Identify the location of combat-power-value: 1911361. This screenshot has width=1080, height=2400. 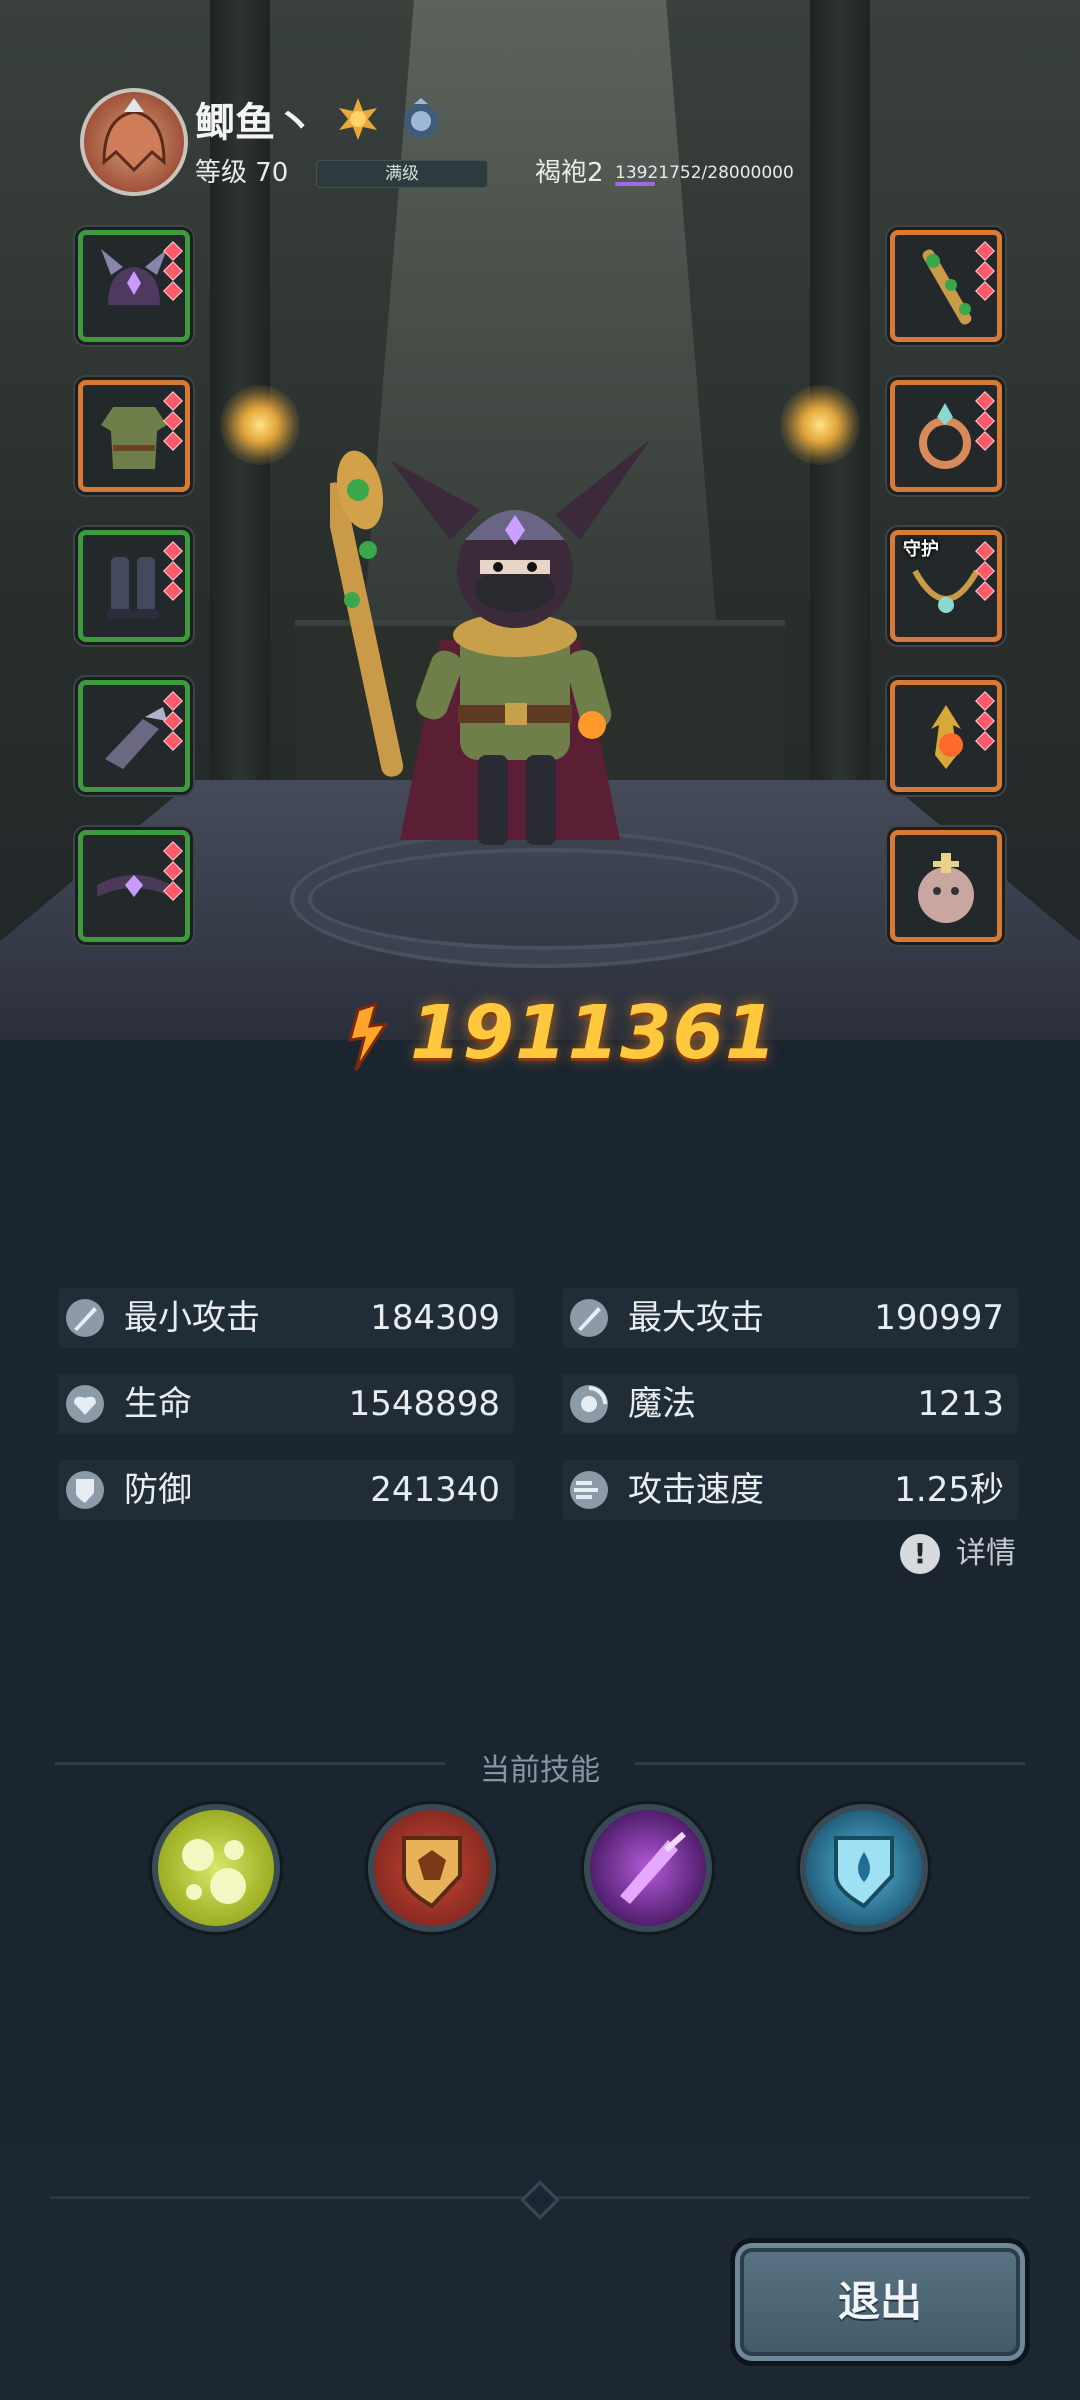
(594, 1033).